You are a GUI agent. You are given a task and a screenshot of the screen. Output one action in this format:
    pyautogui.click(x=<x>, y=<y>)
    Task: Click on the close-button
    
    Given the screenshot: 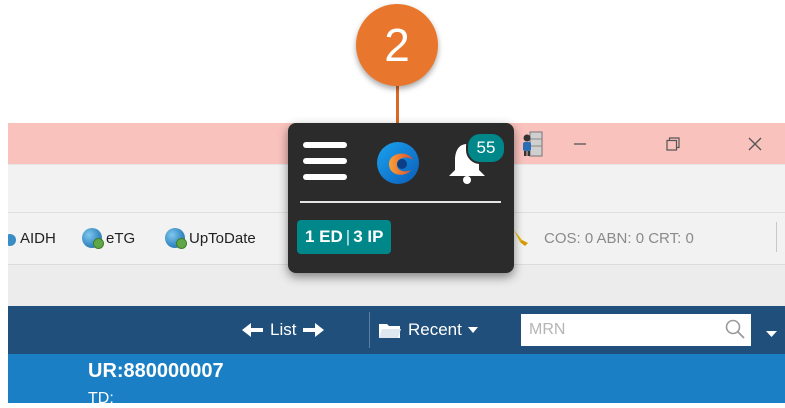 What is the action you would take?
    pyautogui.click(x=754, y=143)
    